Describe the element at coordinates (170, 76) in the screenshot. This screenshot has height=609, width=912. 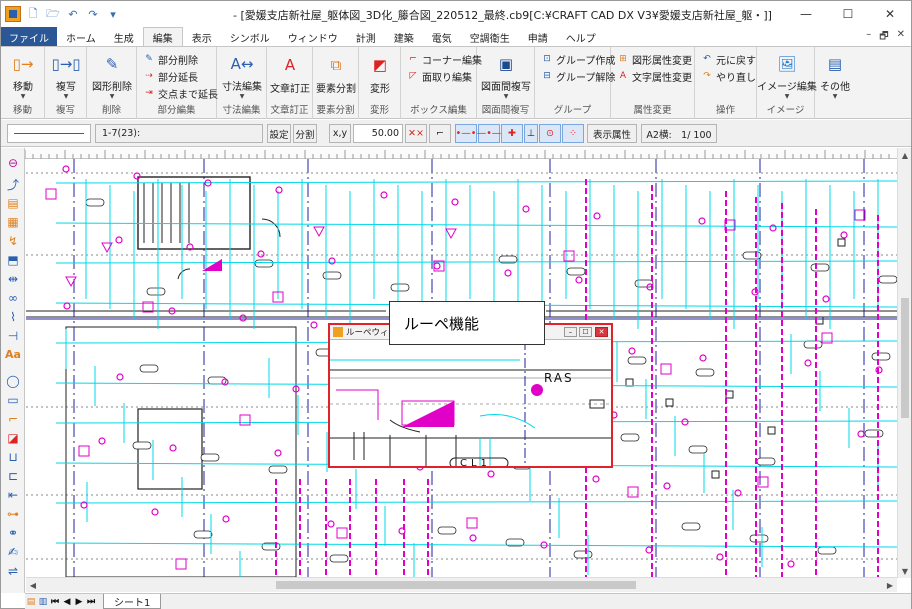
I see `partial-extend-button: ⇢ 部分延長` at that location.